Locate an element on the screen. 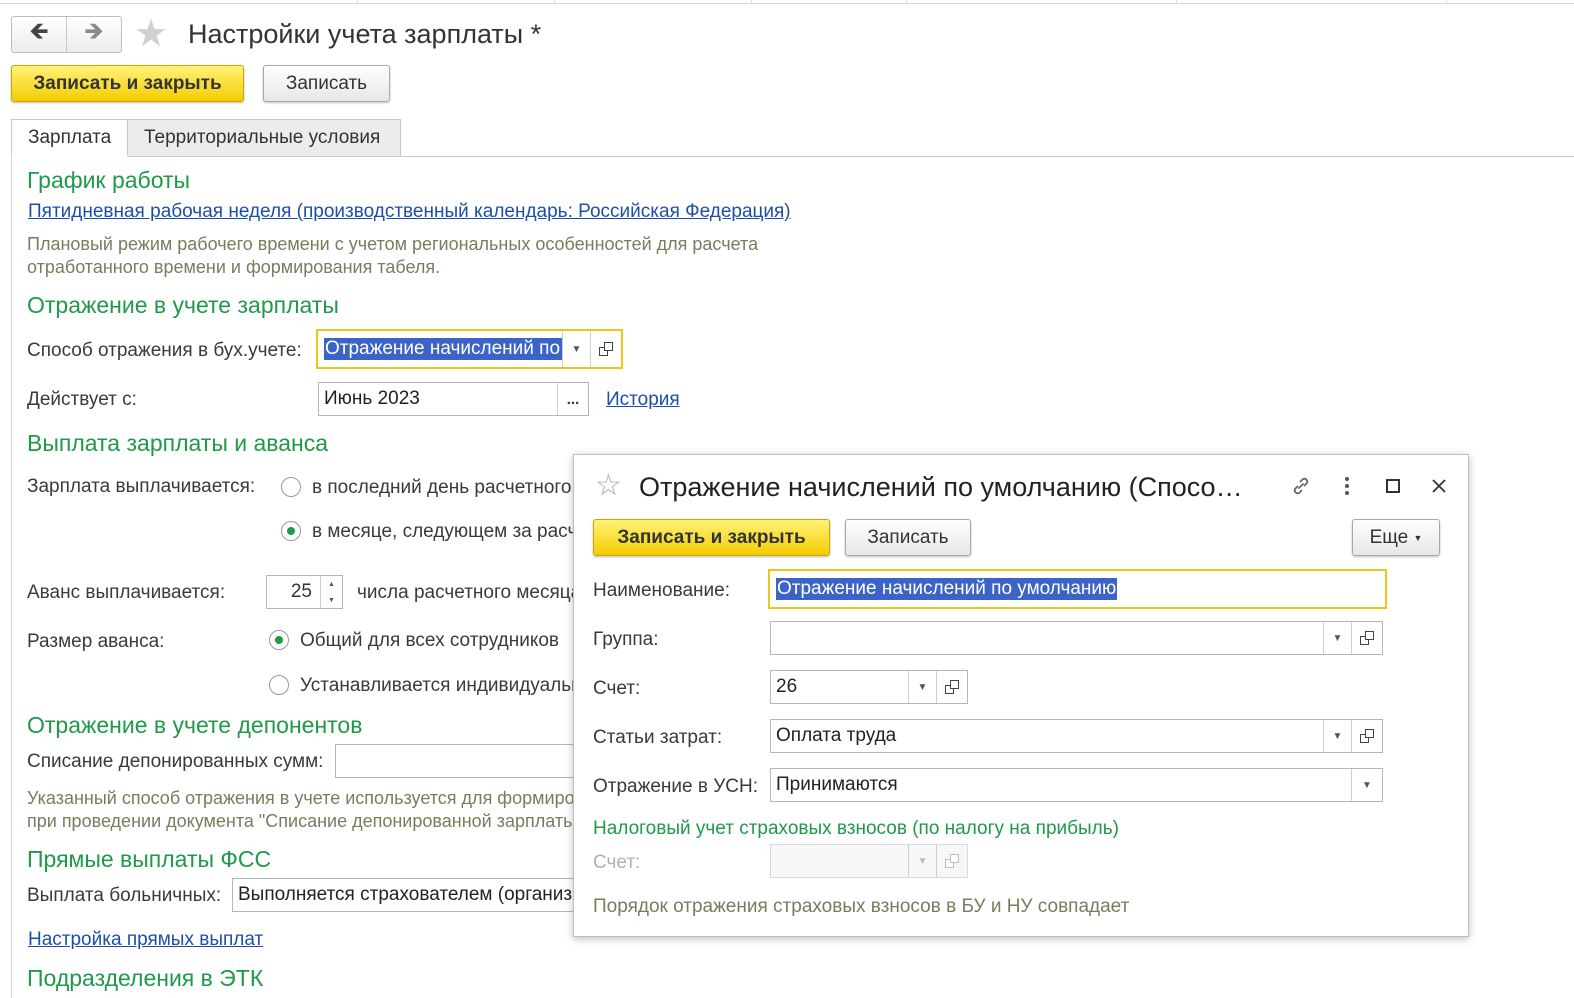  account-value: 26 is located at coordinates (787, 686).